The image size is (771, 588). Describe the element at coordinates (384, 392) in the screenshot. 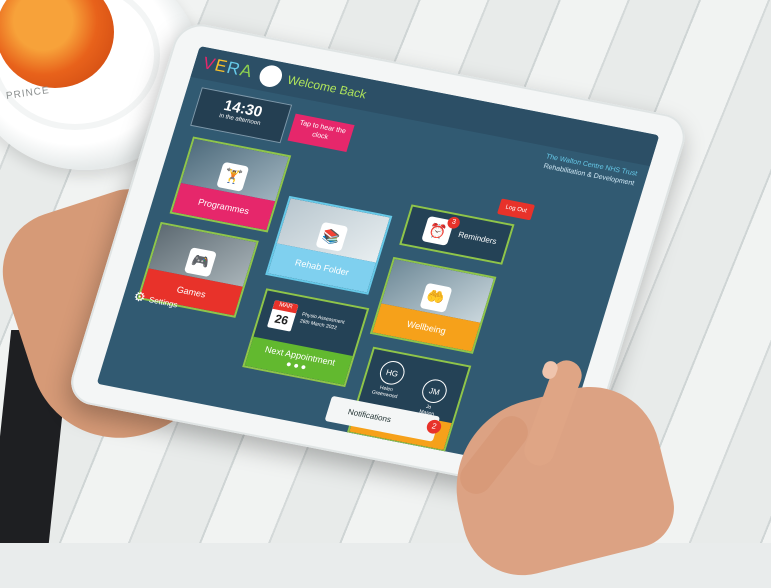

I see `team-member-name: Helen Greenwood` at that location.